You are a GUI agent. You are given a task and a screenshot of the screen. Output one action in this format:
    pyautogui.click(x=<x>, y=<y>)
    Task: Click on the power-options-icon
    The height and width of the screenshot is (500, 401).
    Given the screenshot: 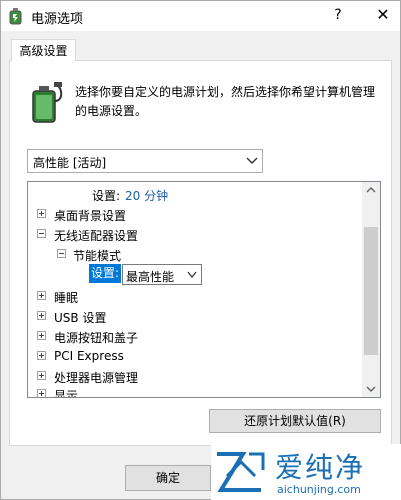 What is the action you would take?
    pyautogui.click(x=15, y=16)
    